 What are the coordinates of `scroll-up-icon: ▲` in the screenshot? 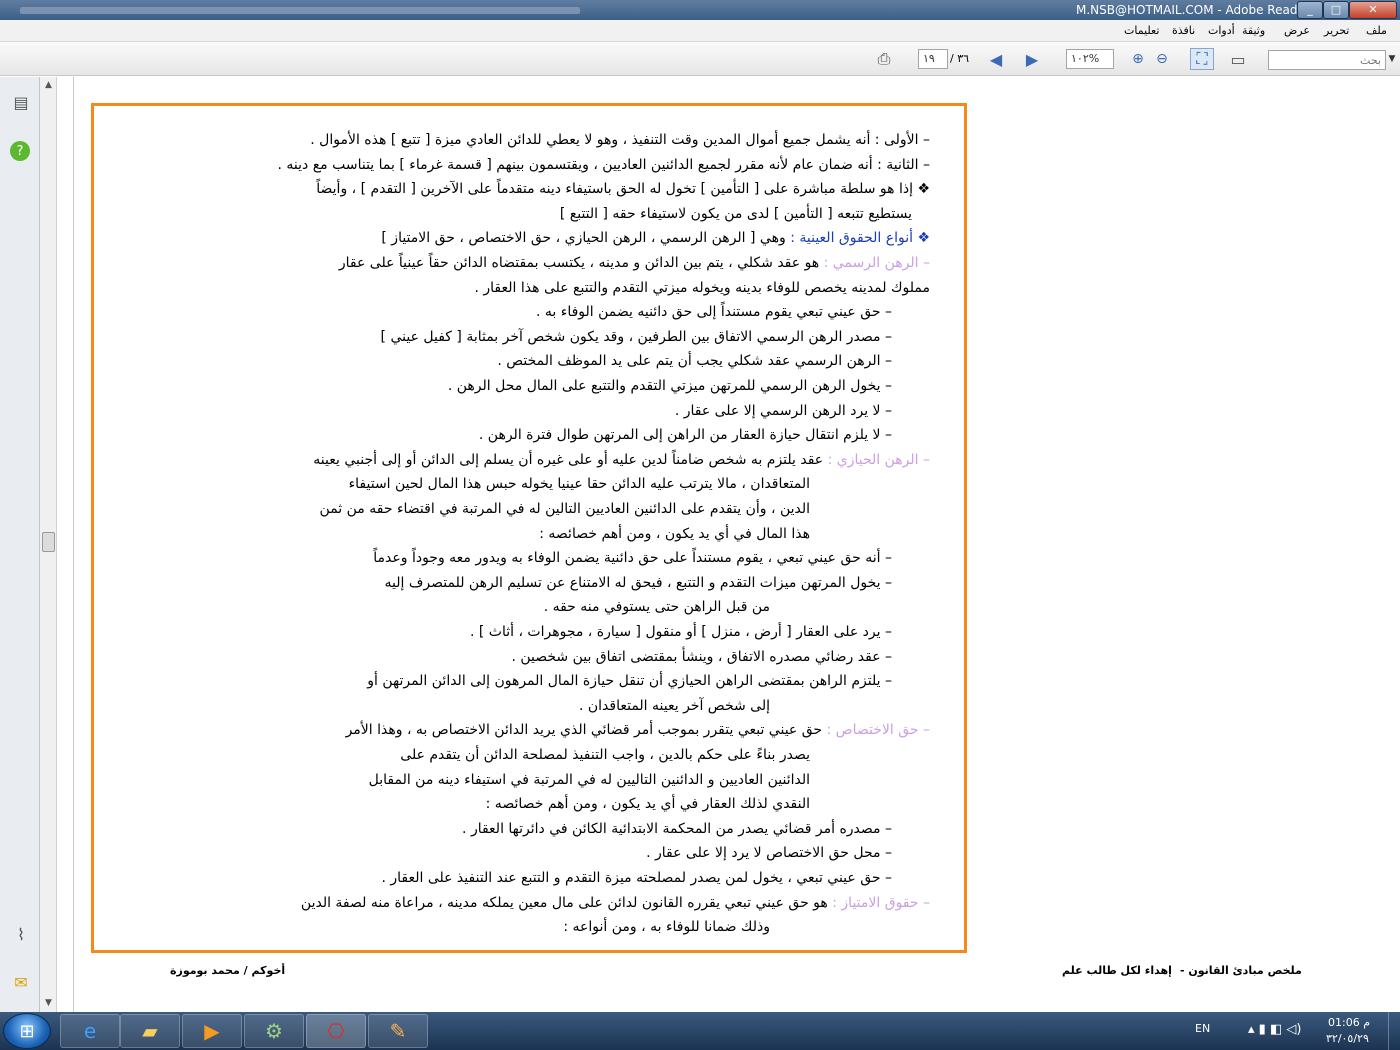 It's located at (48, 85).